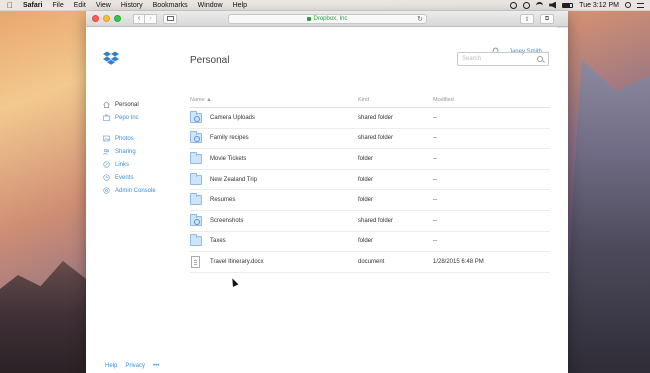  I want to click on back-button: ‹, so click(139, 18).